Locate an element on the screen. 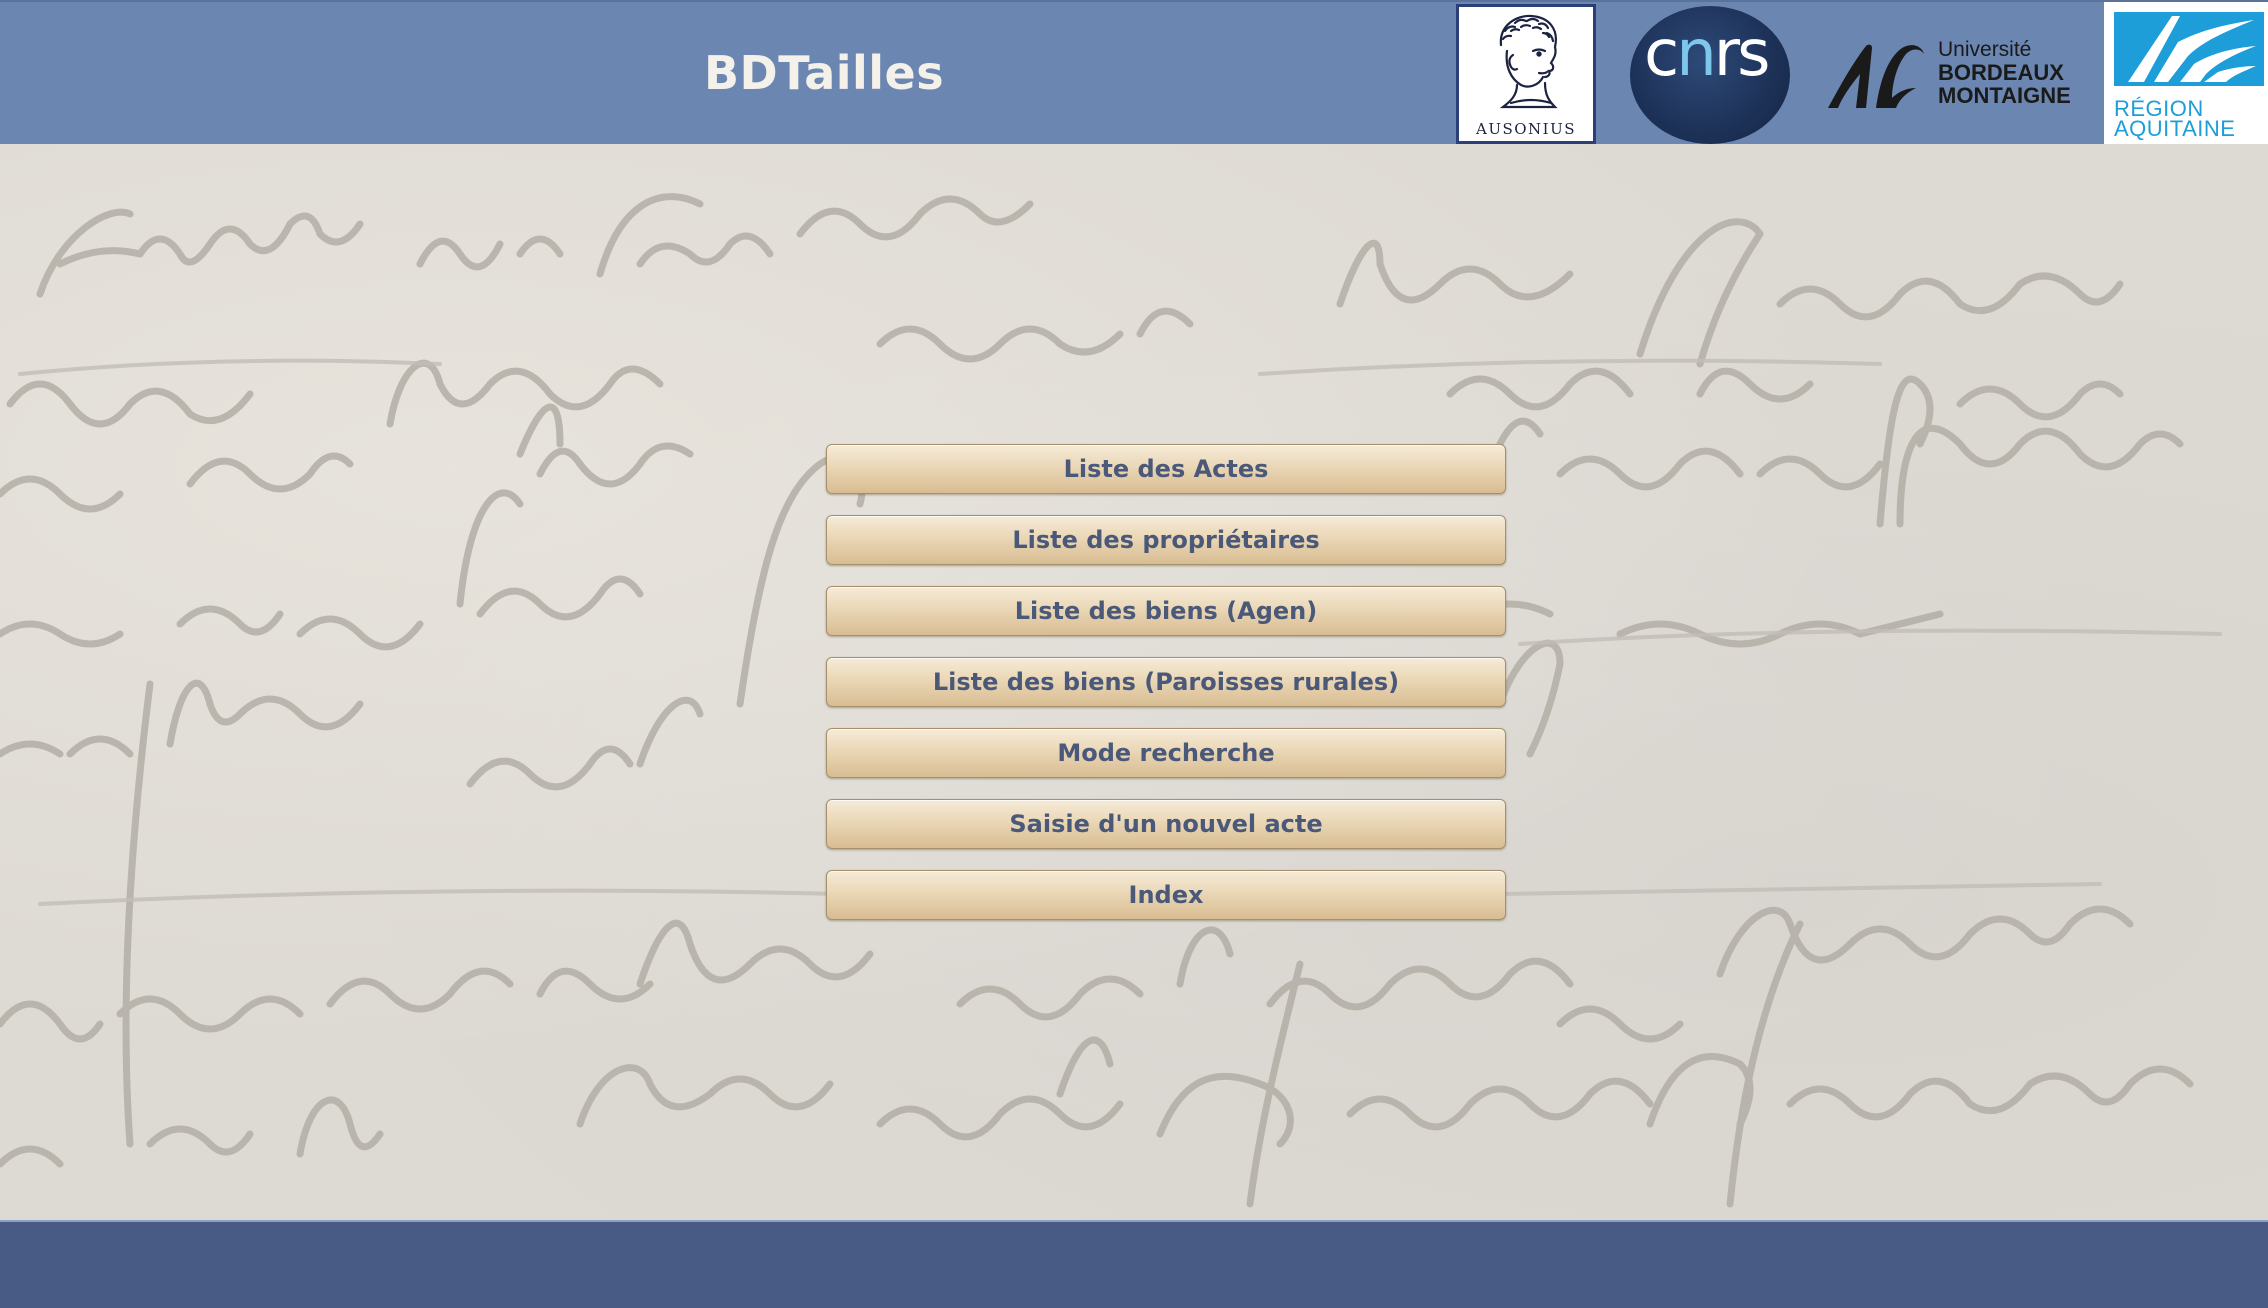 Image resolution: width=2268 pixels, height=1308 pixels. region-line2: AQUITAINE is located at coordinates (2175, 128).